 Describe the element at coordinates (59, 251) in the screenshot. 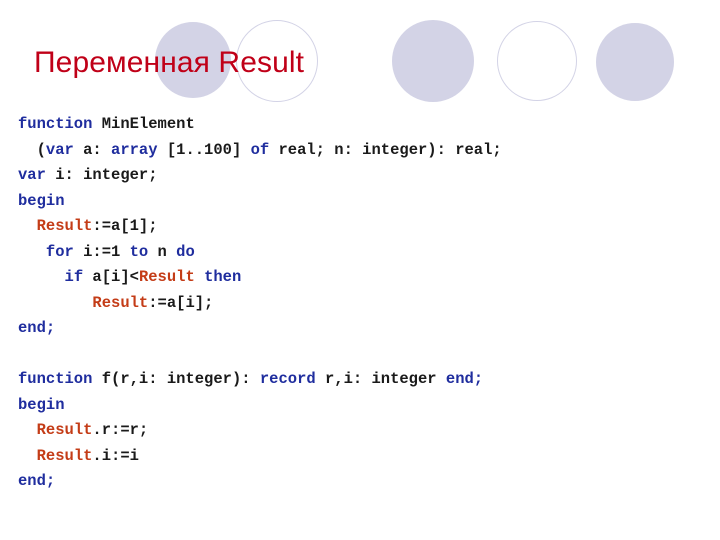

I see `code-keyword: for` at that location.